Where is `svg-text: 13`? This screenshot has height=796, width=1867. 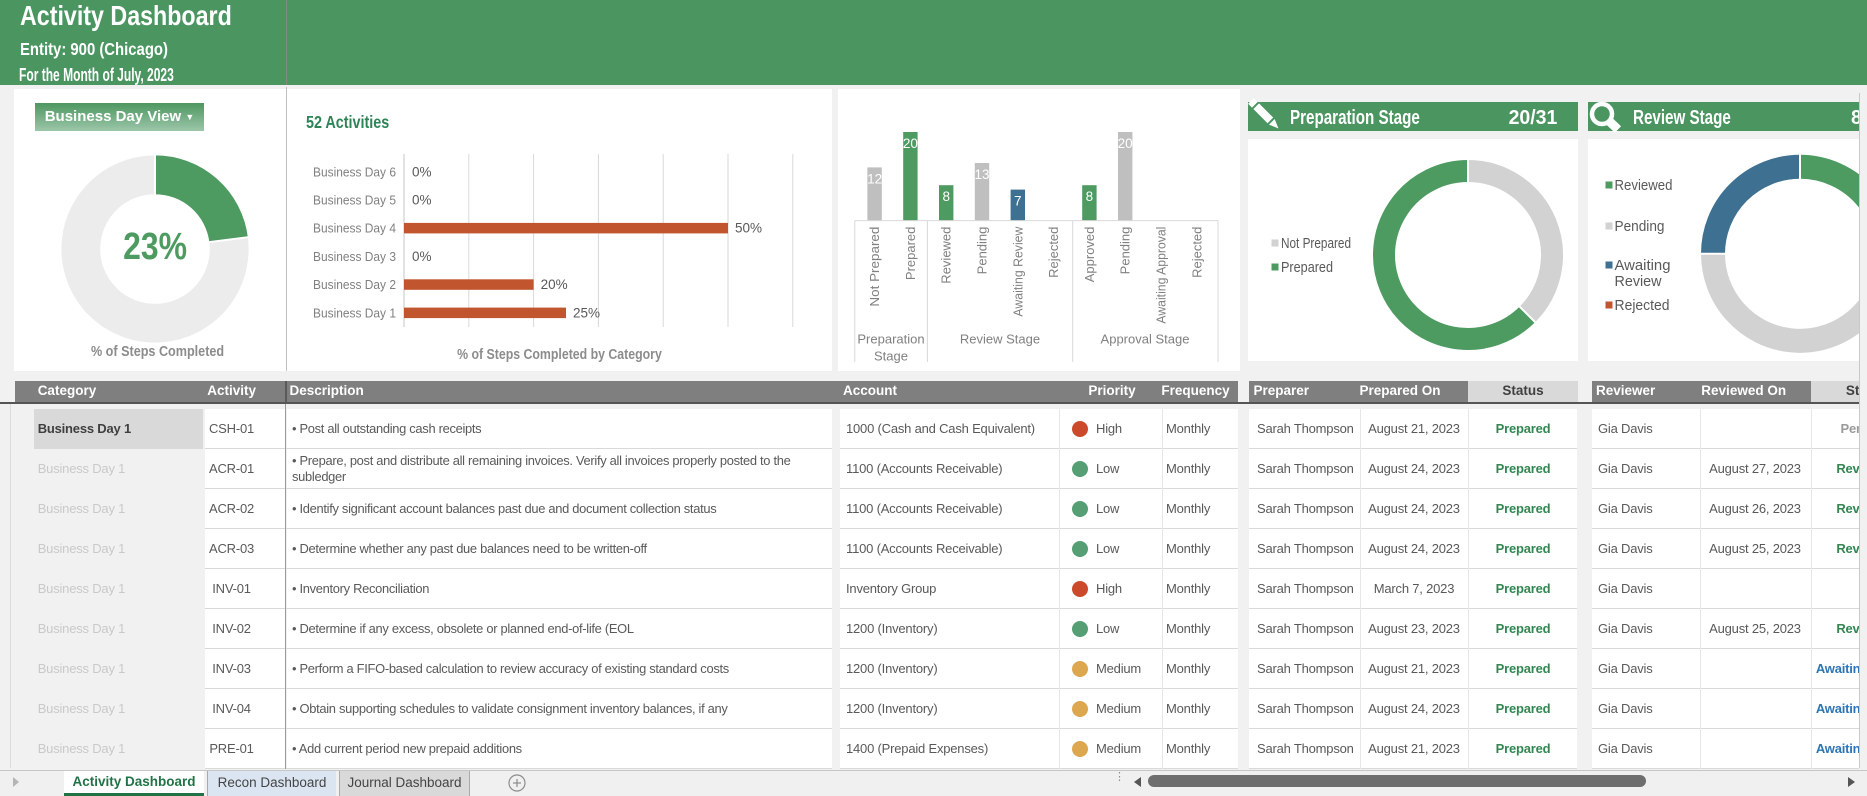 svg-text: 13 is located at coordinates (981, 174).